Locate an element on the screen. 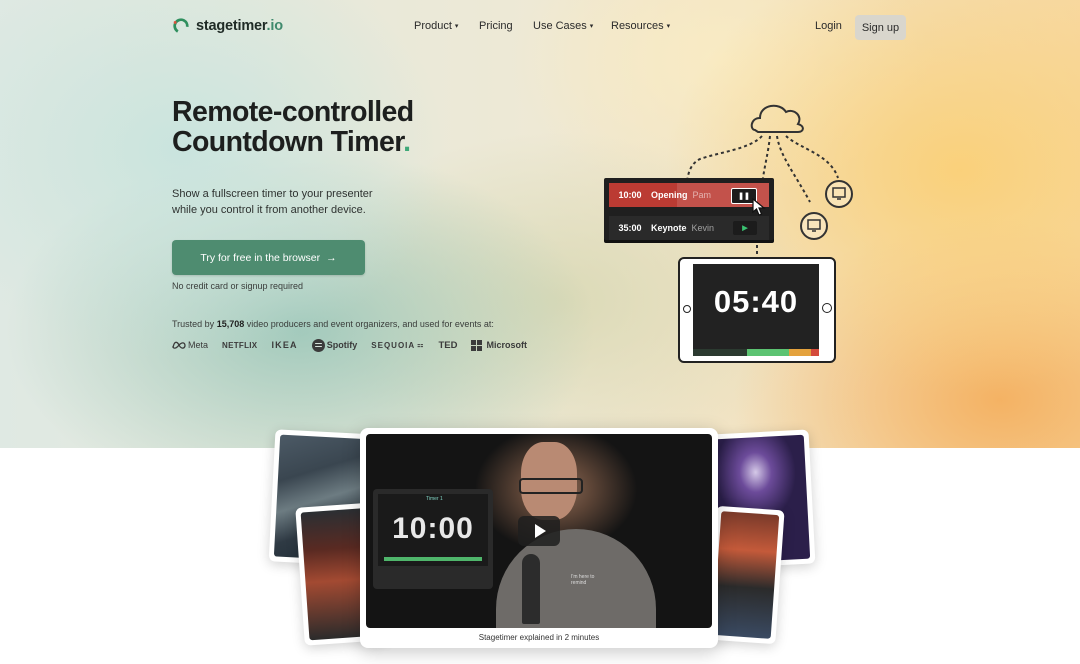 The height and width of the screenshot is (664, 1080). laptop: Timer 1 10:00 is located at coordinates (433, 539).